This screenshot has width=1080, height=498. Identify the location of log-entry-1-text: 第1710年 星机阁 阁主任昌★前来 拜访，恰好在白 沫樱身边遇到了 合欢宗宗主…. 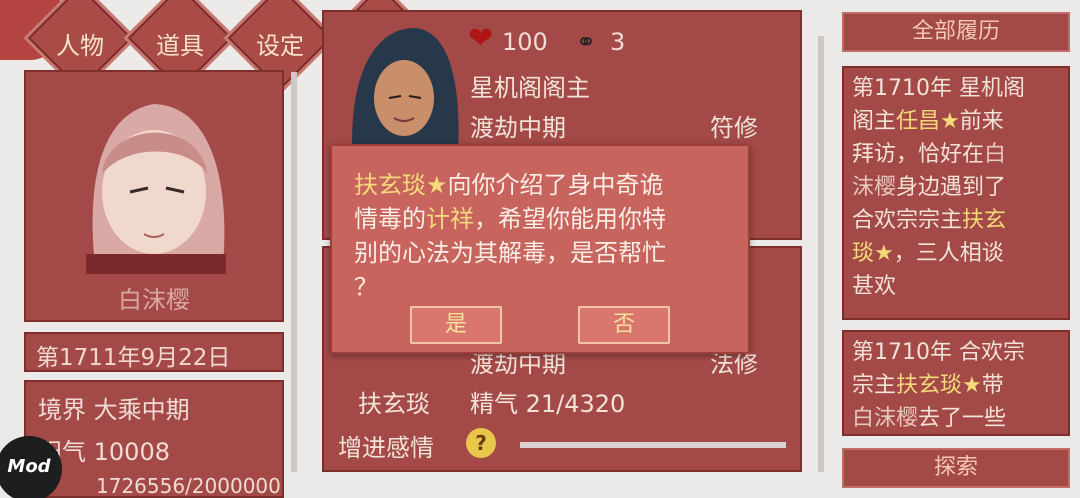
(954, 187).